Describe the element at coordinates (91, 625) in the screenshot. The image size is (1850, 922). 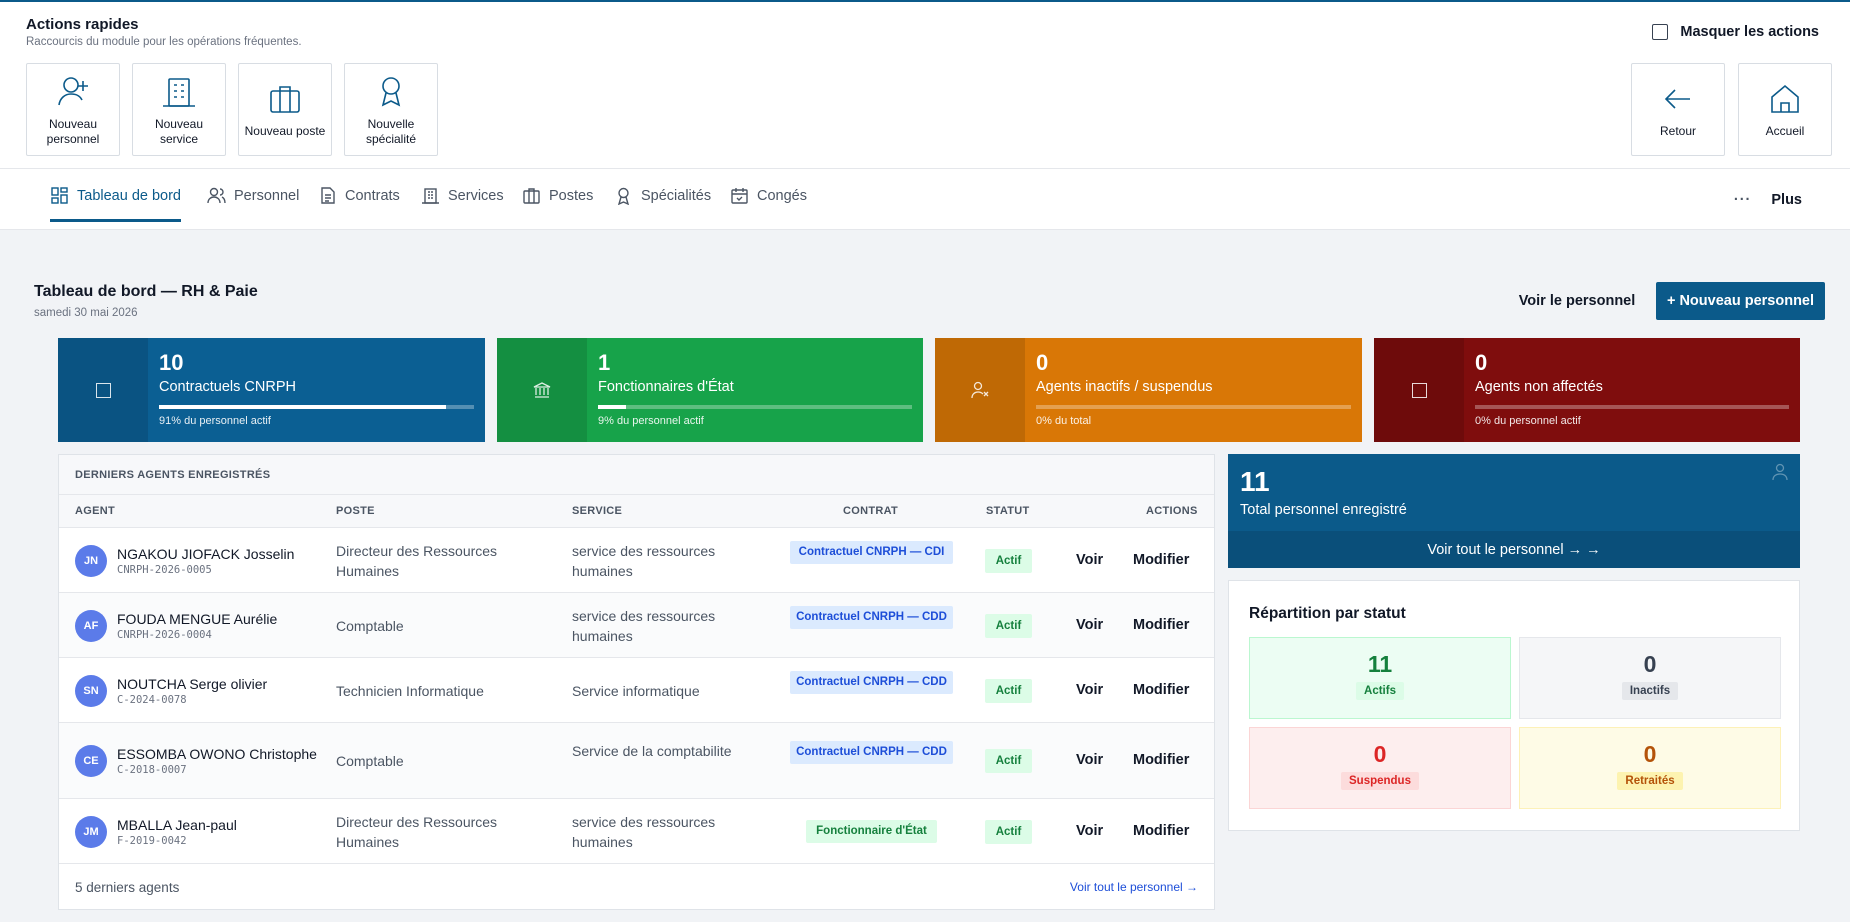
I see `avatar: AF` at that location.